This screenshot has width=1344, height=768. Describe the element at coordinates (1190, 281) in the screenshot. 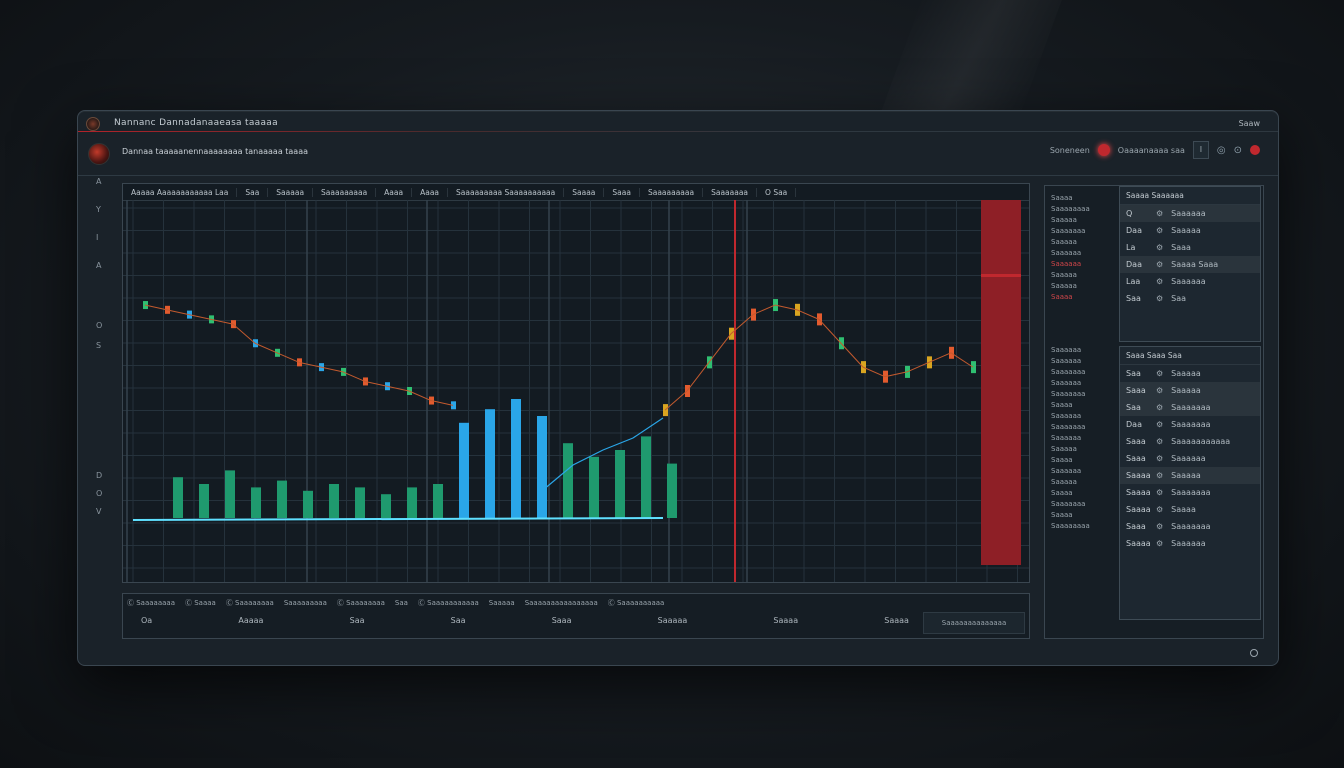

I see `list-item: Laa ⚙ Saaaaaa` at that location.